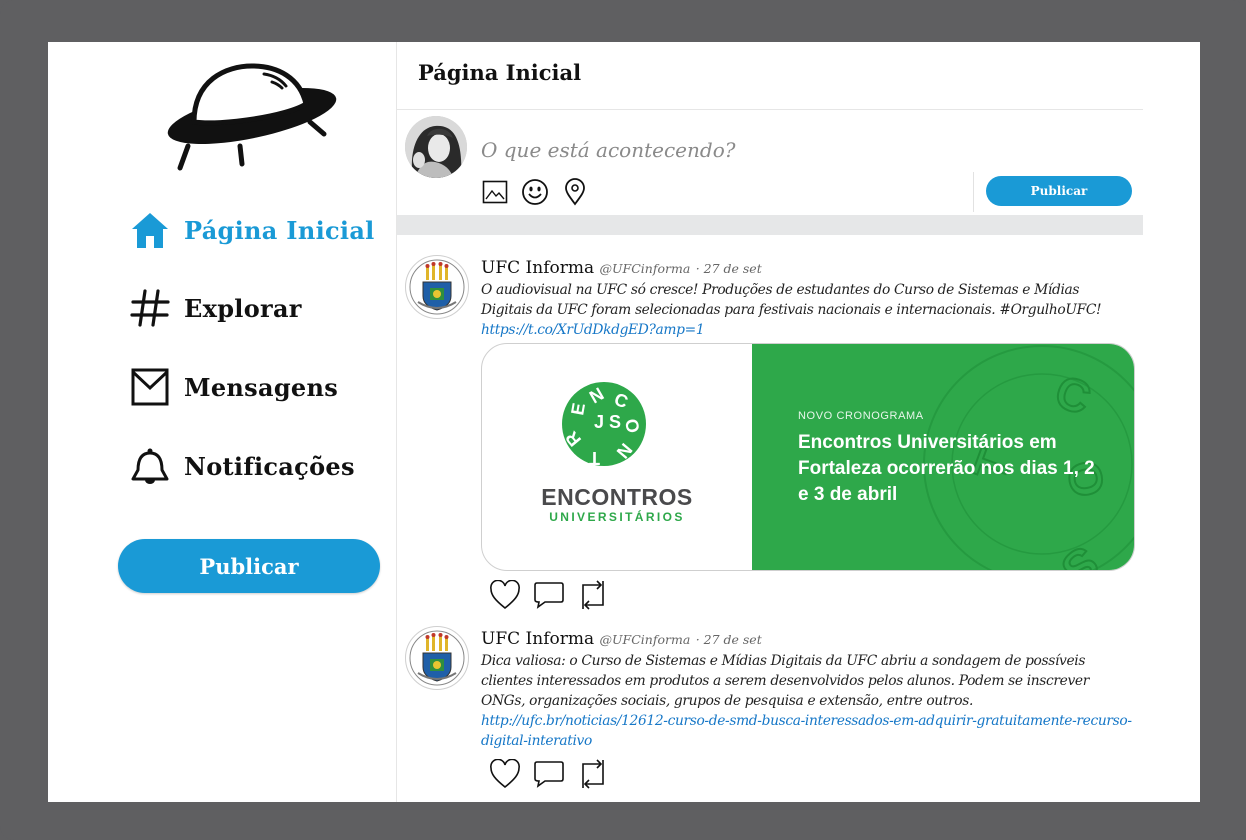 This screenshot has height=840, width=1246. Describe the element at coordinates (594, 458) in the screenshot. I see `svg-text: T` at that location.